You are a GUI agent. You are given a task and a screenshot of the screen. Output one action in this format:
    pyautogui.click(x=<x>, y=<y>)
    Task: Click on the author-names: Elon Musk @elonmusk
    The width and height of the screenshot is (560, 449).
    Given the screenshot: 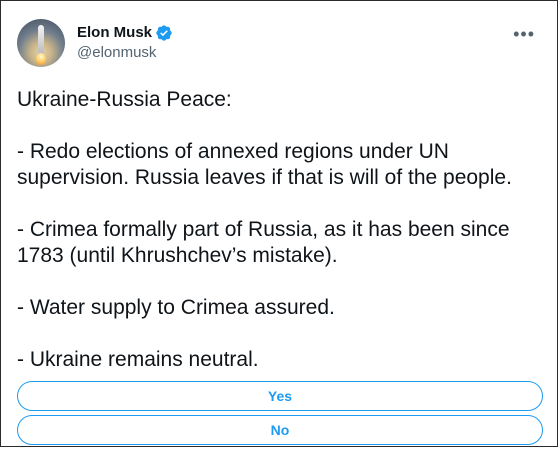 What is the action you would take?
    pyautogui.click(x=125, y=43)
    